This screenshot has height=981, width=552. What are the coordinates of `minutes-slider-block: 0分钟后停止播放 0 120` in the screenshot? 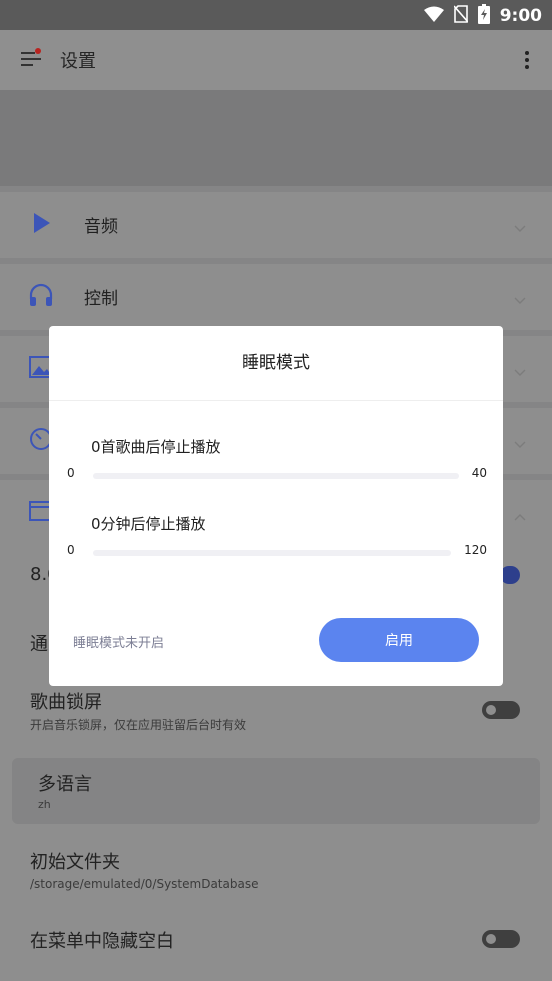 It's located at (276, 543).